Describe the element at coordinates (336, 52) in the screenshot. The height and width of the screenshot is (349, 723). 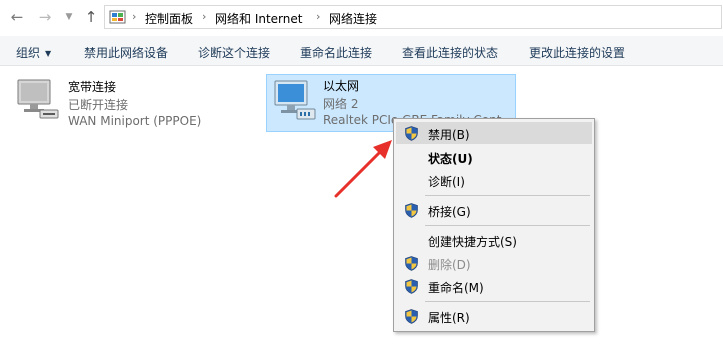
I see `rename-connection-button: 重命名此连接` at that location.